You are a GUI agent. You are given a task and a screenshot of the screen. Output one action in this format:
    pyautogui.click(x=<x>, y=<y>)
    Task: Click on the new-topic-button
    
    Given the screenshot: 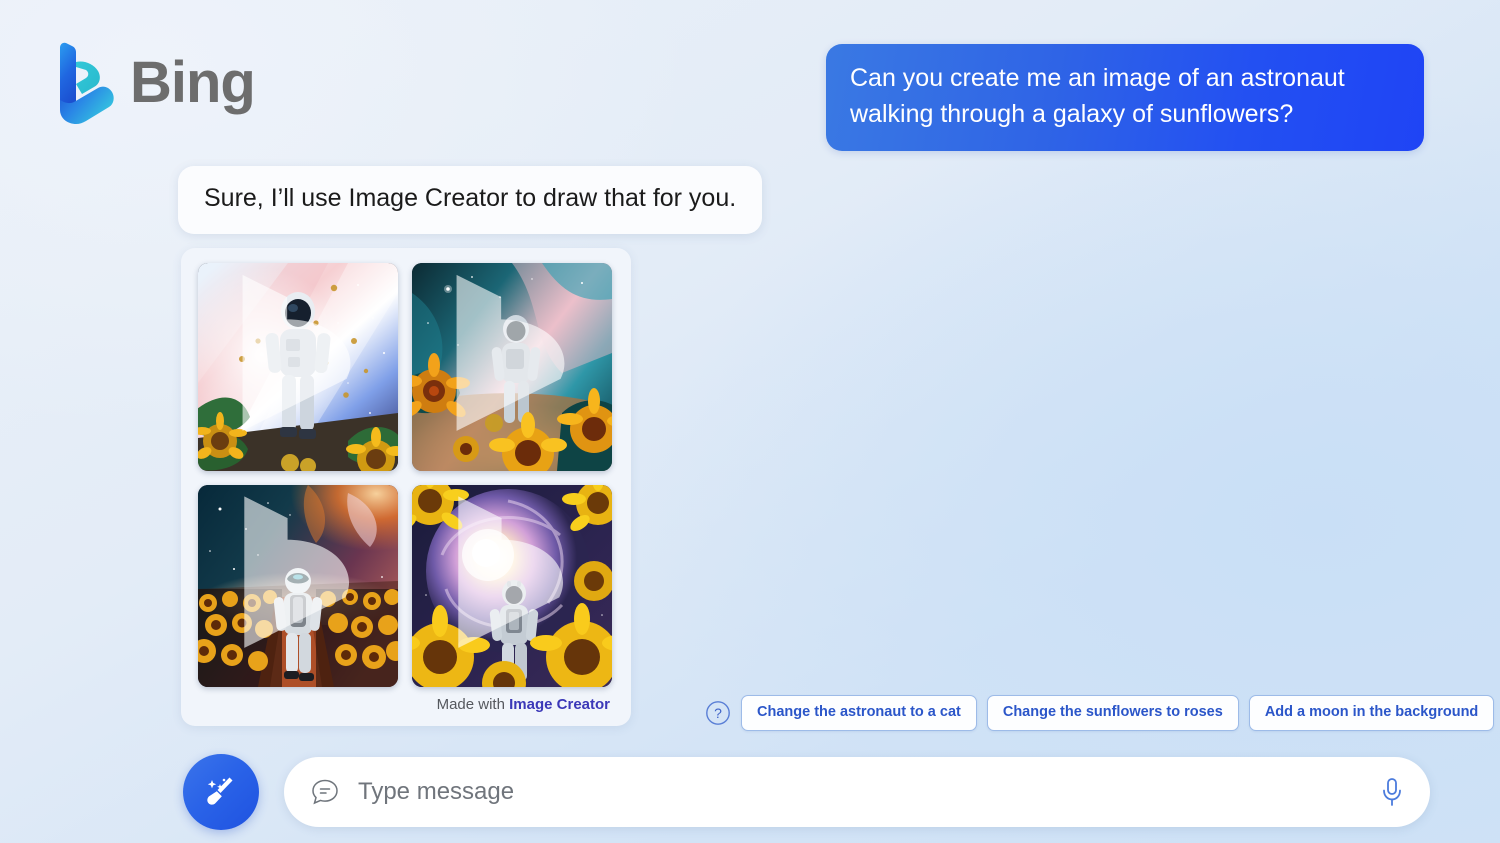 What is the action you would take?
    pyautogui.click(x=221, y=792)
    